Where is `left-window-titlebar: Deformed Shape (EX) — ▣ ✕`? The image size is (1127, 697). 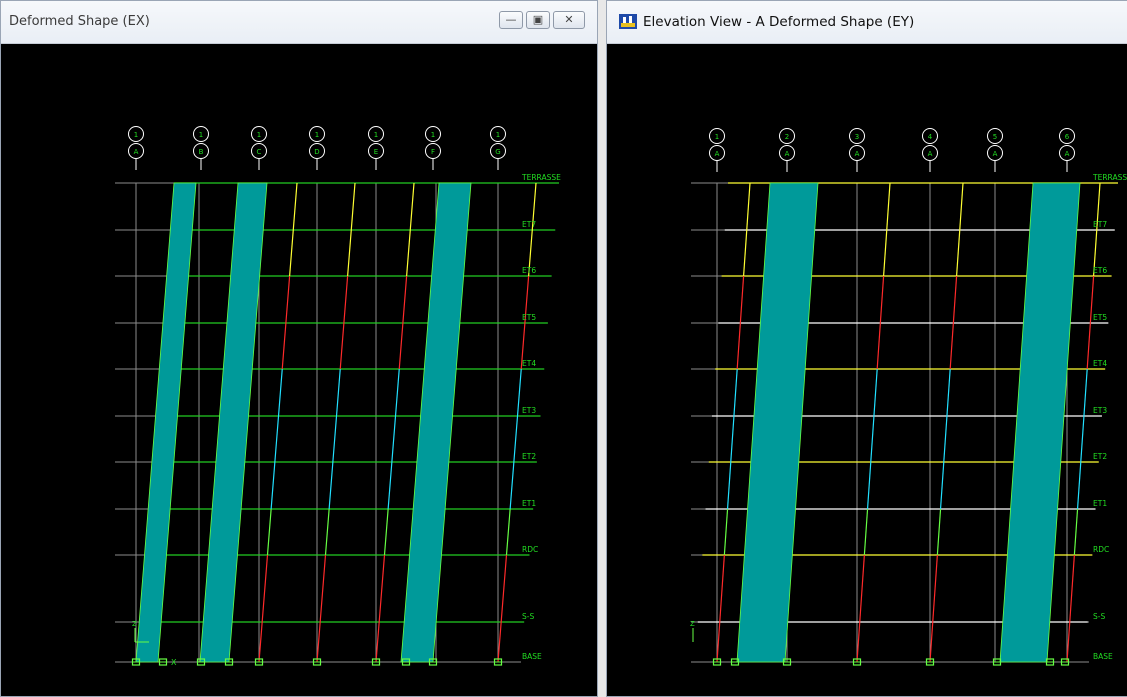
left-window-titlebar: Deformed Shape (EX) — ▣ ✕ is located at coordinates (299, 22).